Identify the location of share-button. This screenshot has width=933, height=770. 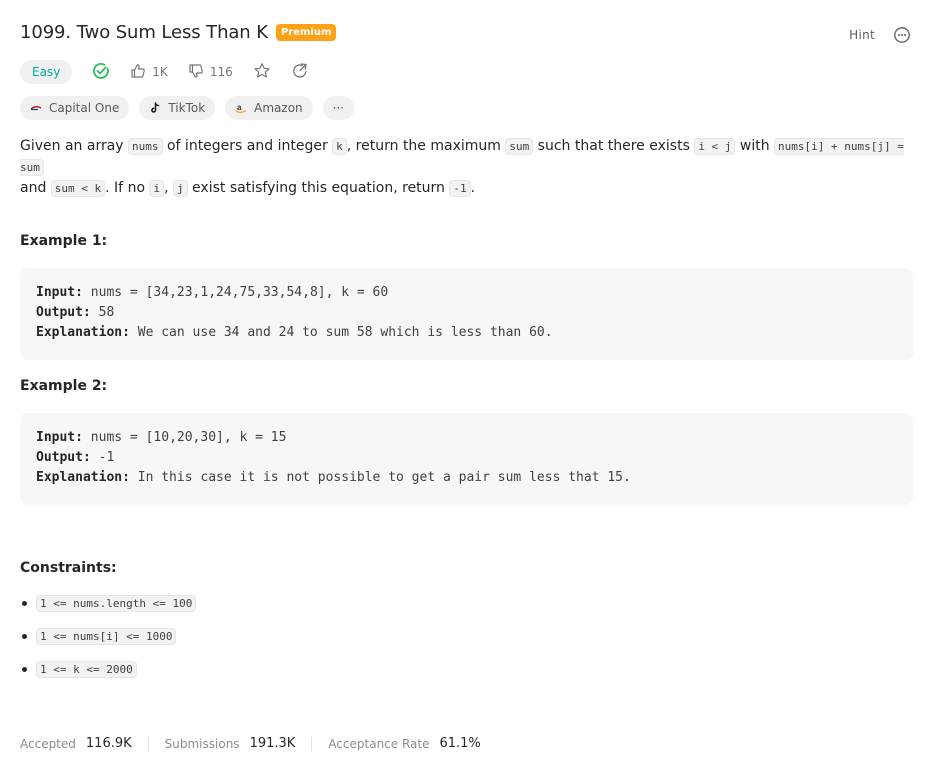
(300, 72).